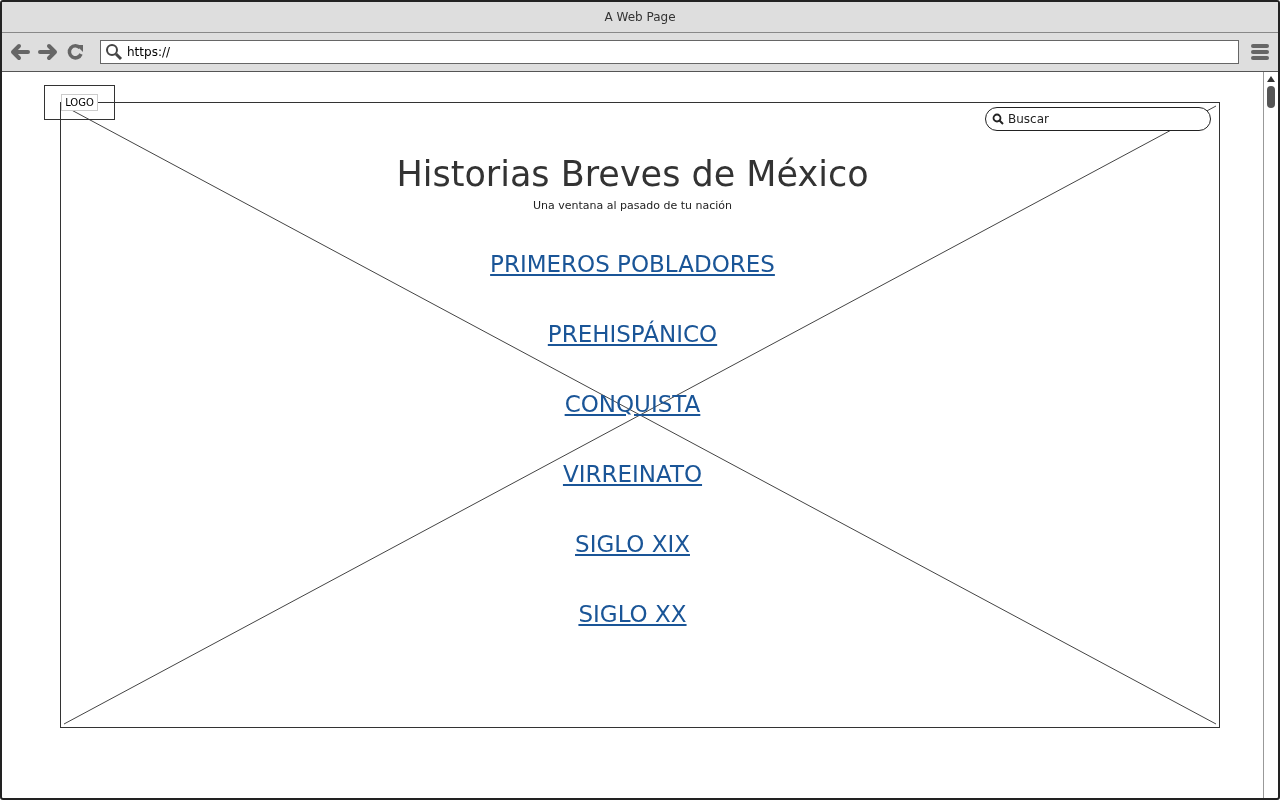  What do you see at coordinates (669, 52) in the screenshot?
I see `address-bar: https://` at bounding box center [669, 52].